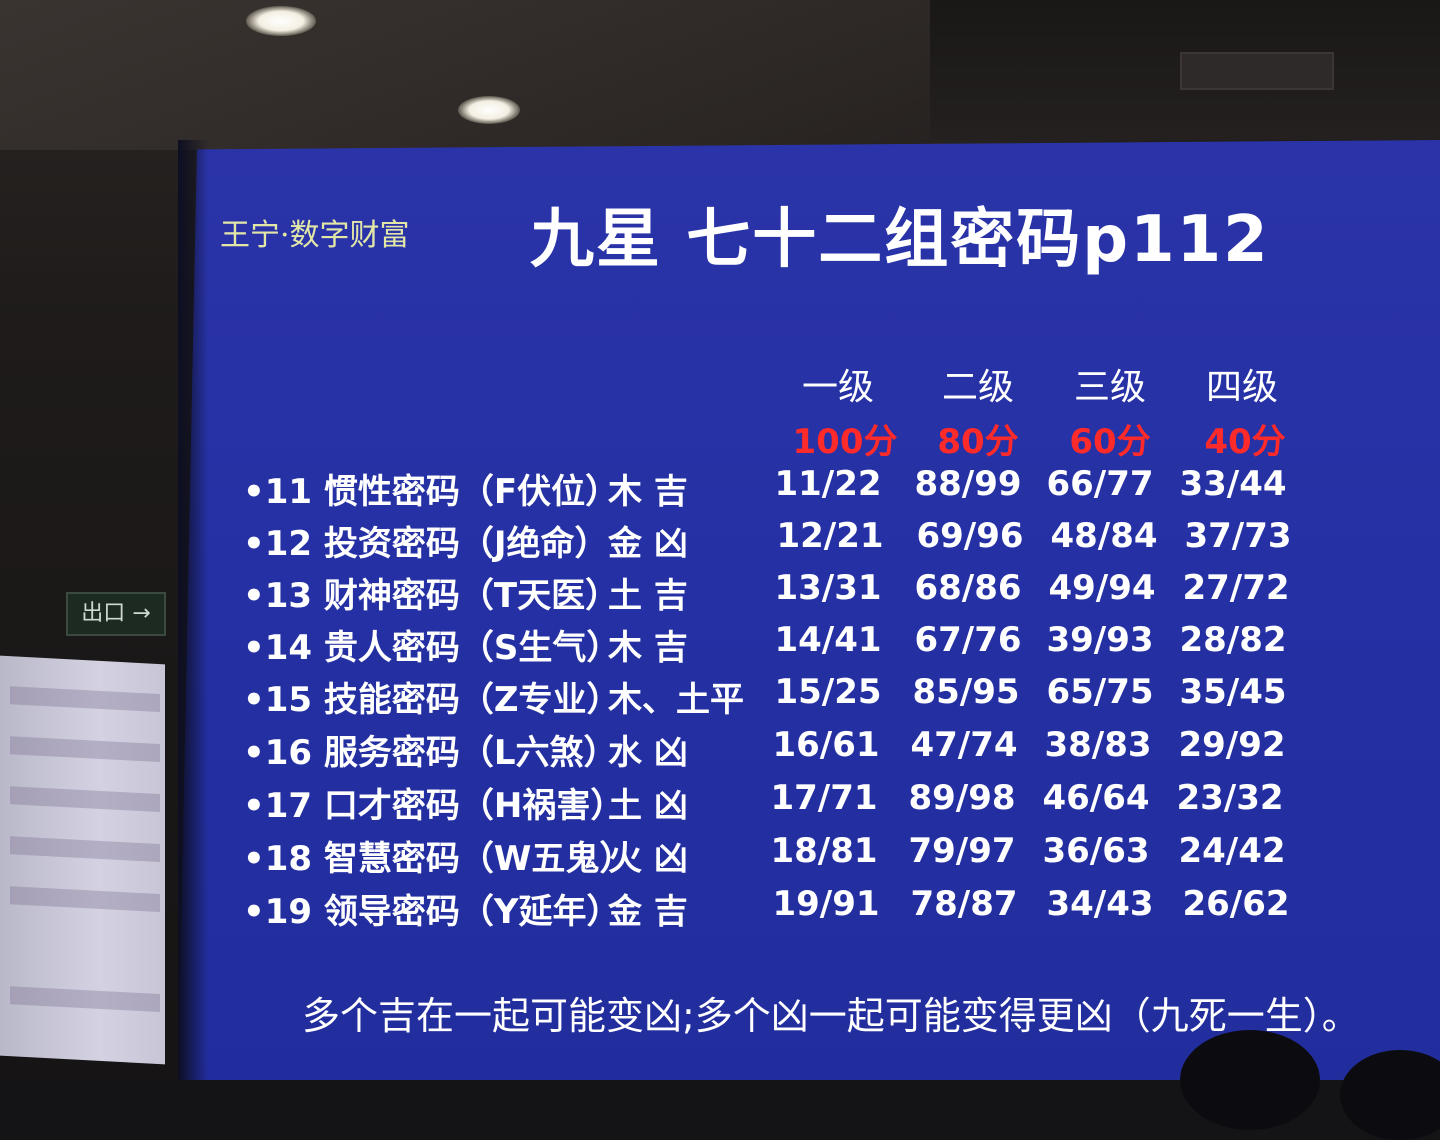 This screenshot has width=1440, height=1140. I want to click on row-name: •19 领导密码（Y延年）, so click(432, 912).